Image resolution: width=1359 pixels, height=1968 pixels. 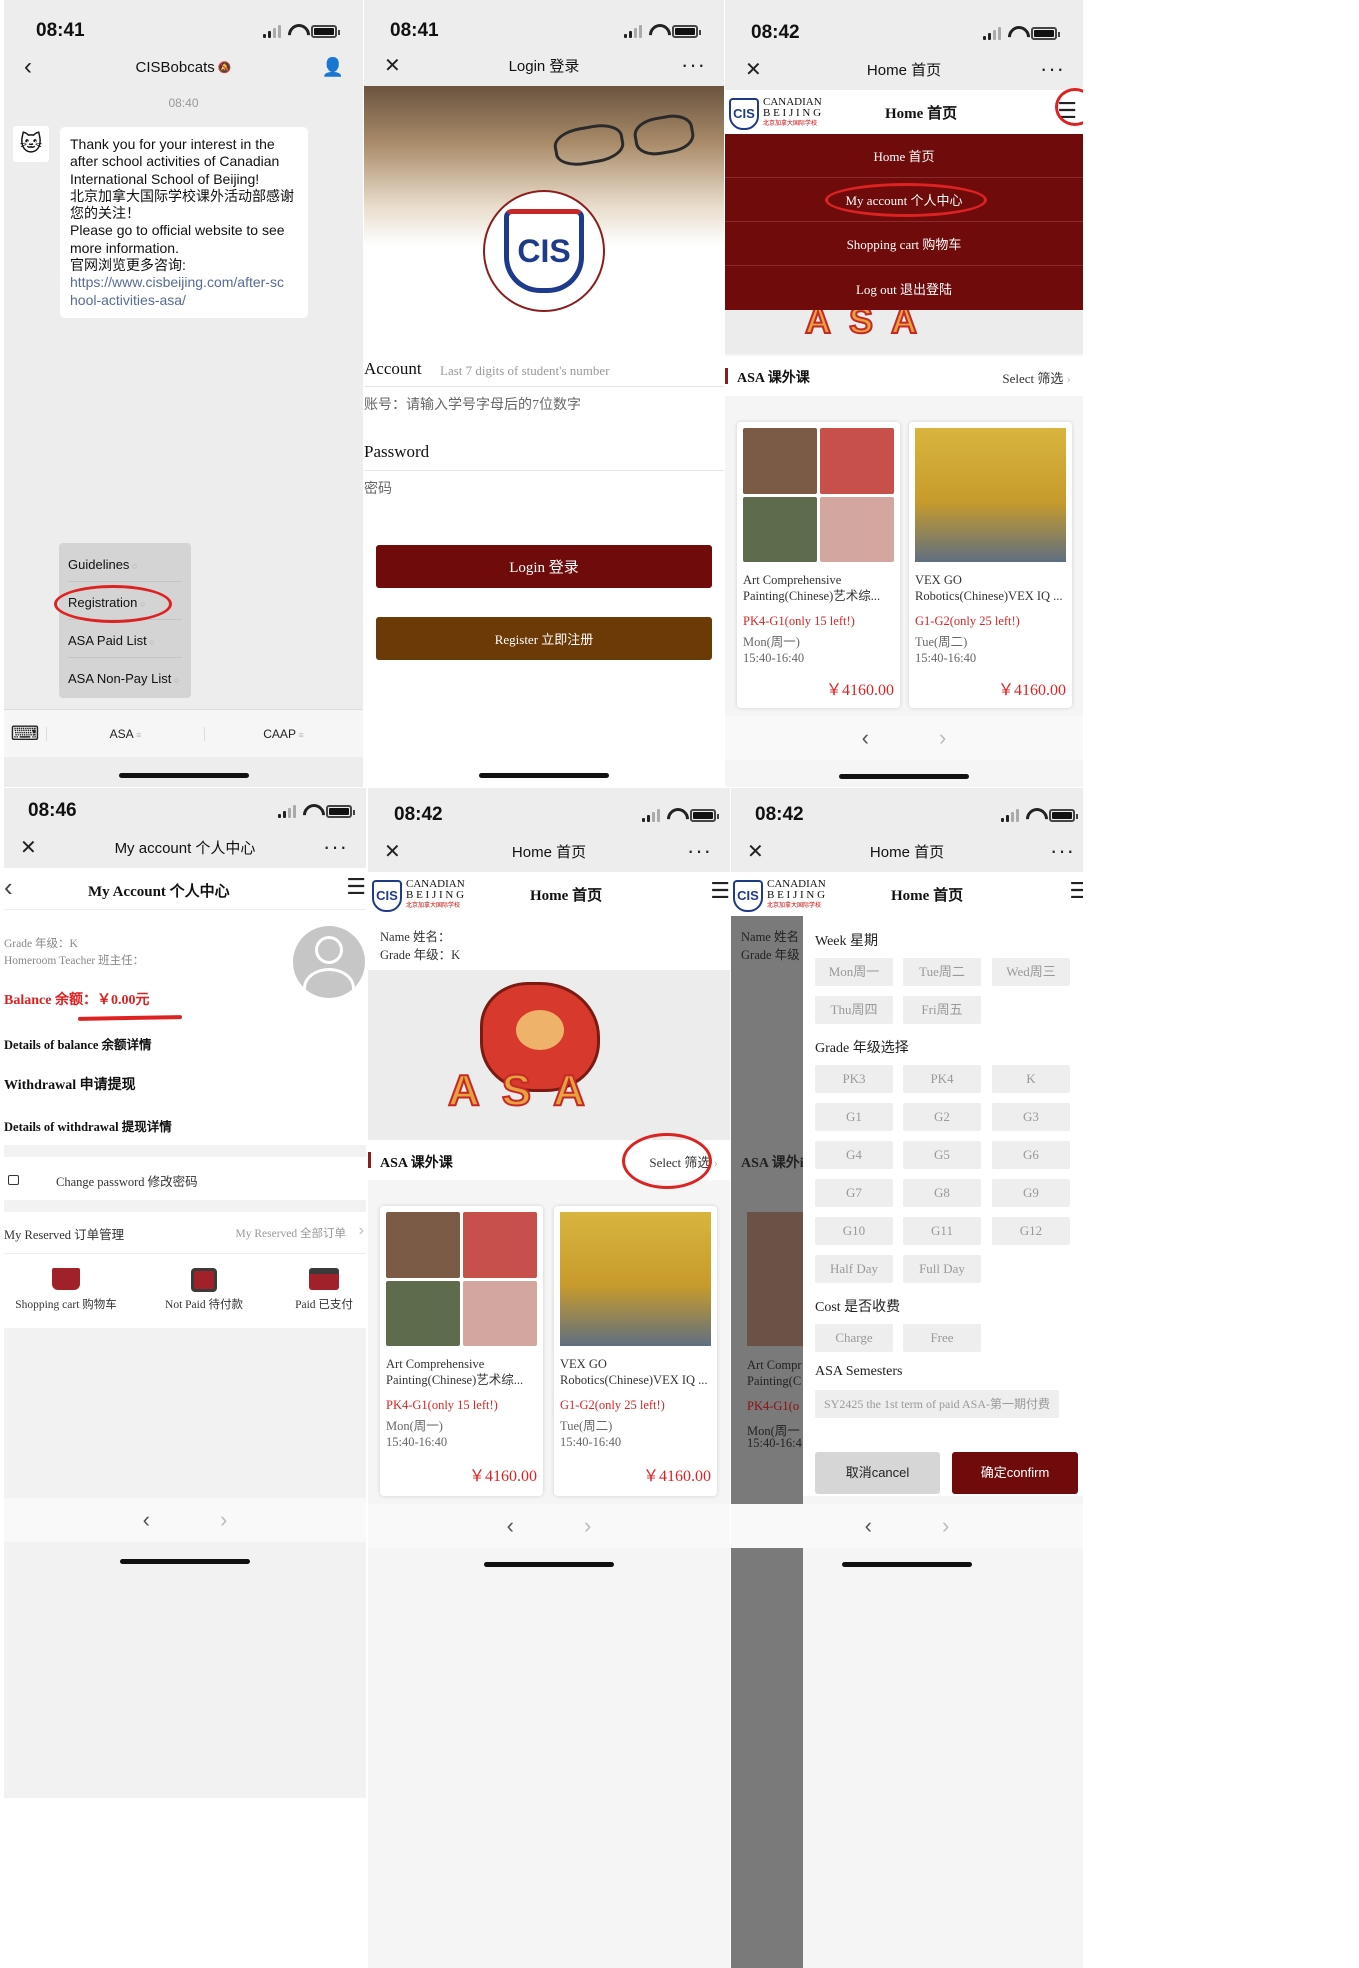 I want to click on status-time: 08:42, so click(x=779, y=814).